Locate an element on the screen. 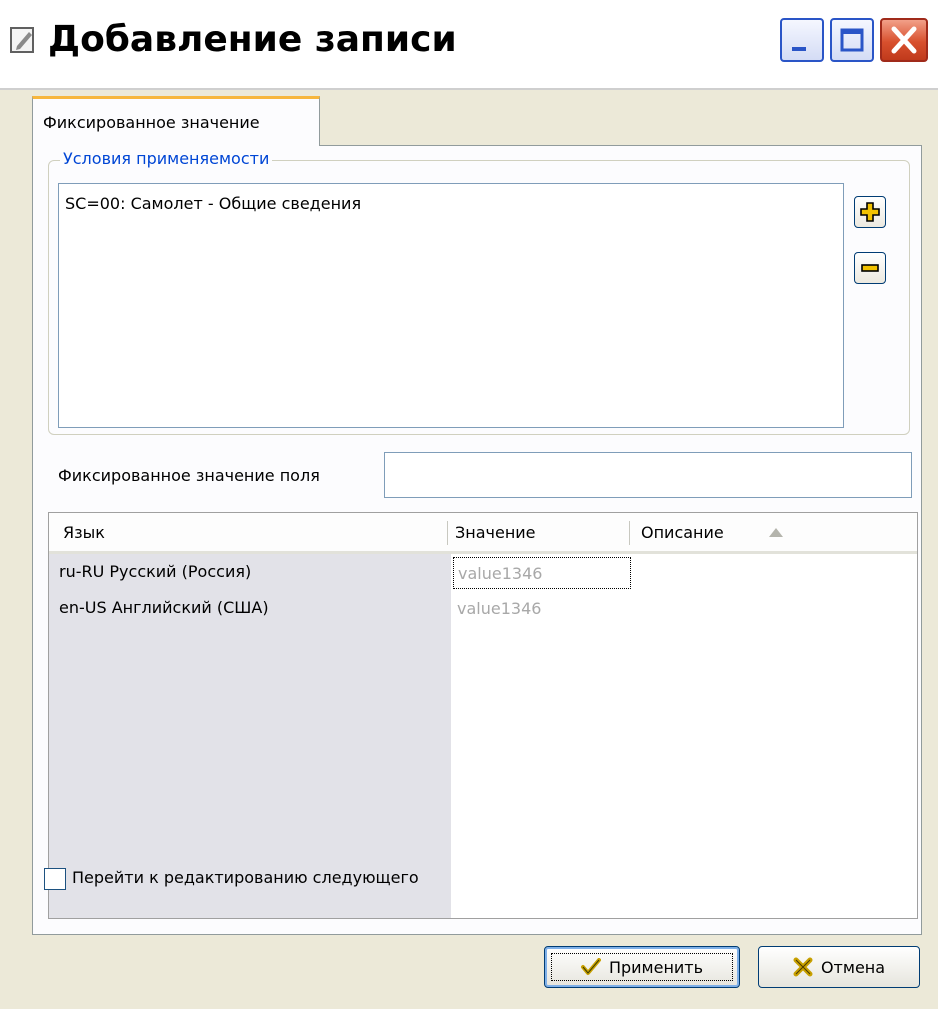 This screenshot has width=938, height=1009. edit-next-checkbox is located at coordinates (55, 879).